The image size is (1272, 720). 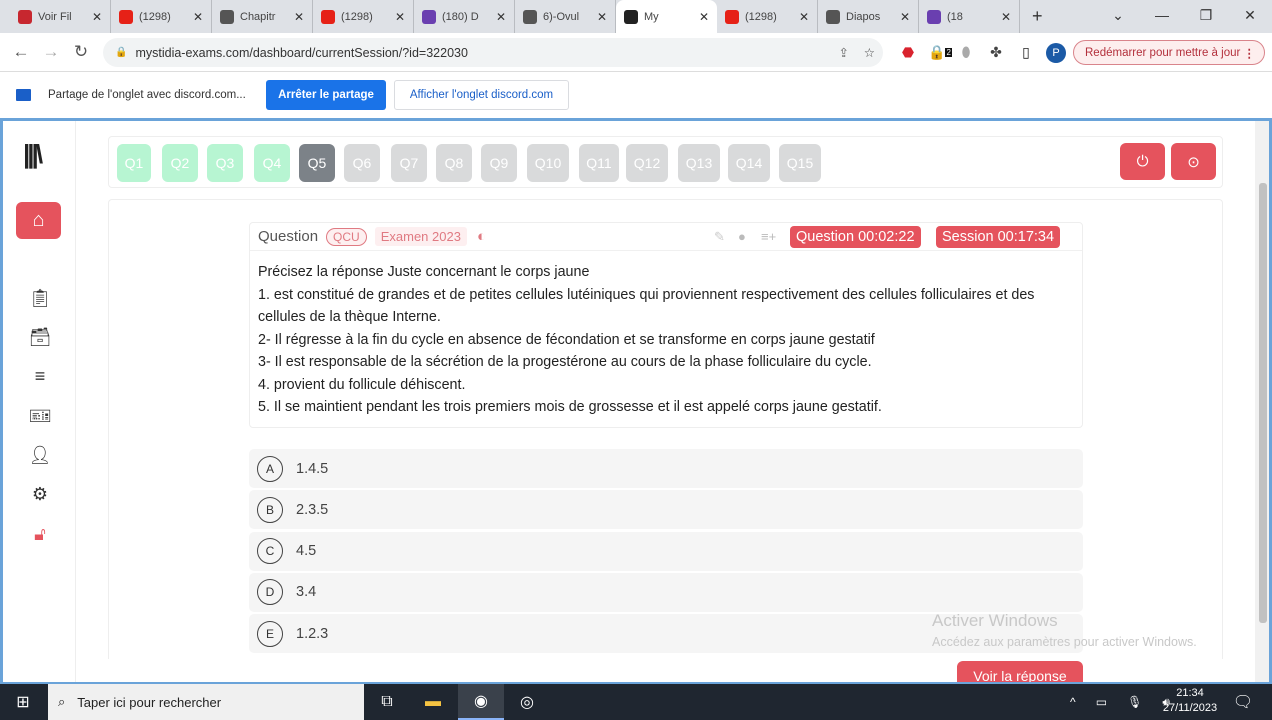 I want to click on question-nav-q6: Q6, so click(x=362, y=163).